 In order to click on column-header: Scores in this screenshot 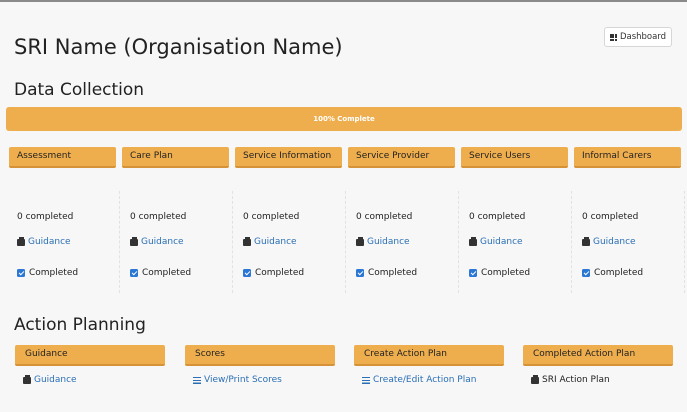, I will do `click(260, 355)`.